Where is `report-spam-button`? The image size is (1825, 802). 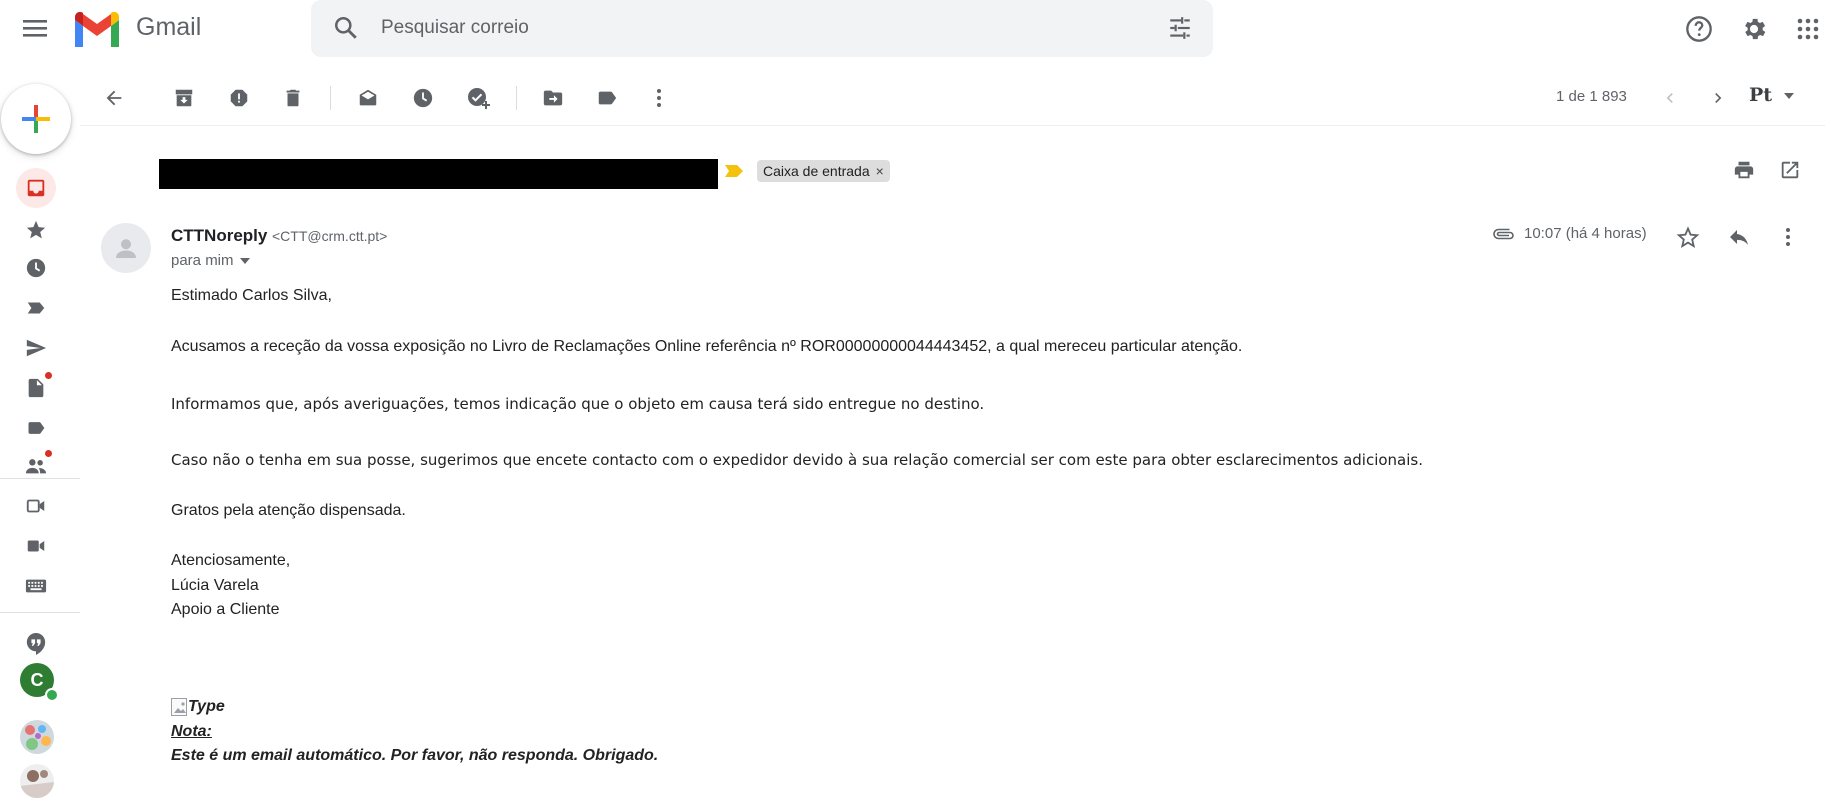
report-spam-button is located at coordinates (239, 98).